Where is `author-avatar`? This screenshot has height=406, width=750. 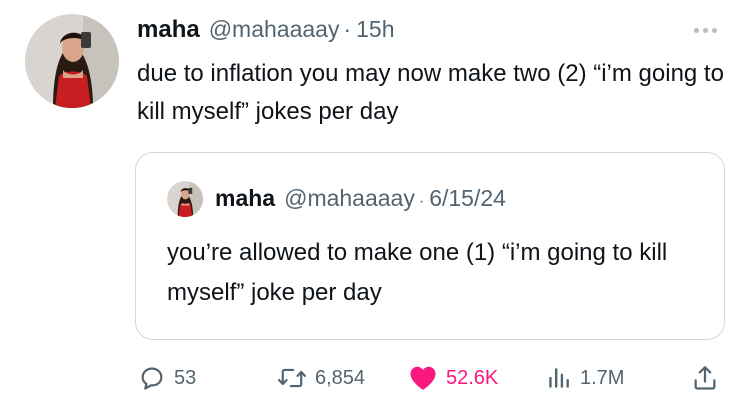 author-avatar is located at coordinates (72, 61).